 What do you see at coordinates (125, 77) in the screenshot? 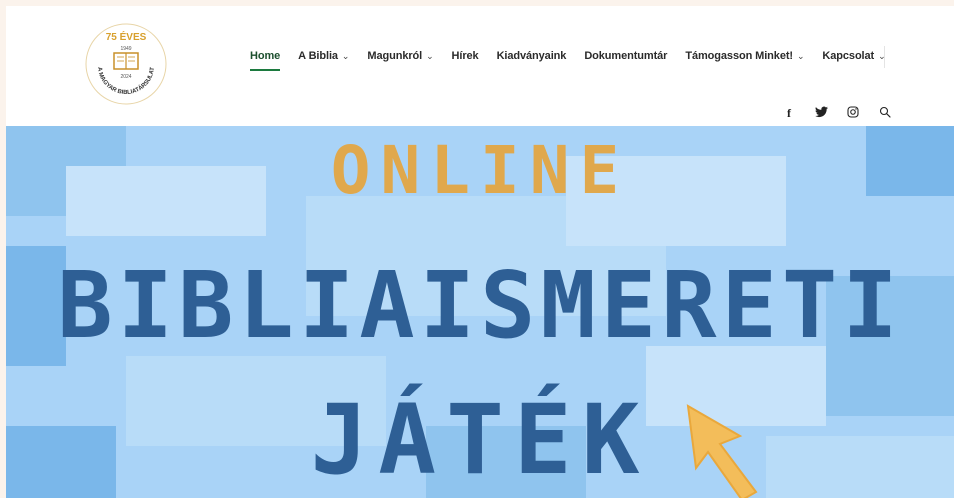
I see `logo-year-end: 2024` at bounding box center [125, 77].